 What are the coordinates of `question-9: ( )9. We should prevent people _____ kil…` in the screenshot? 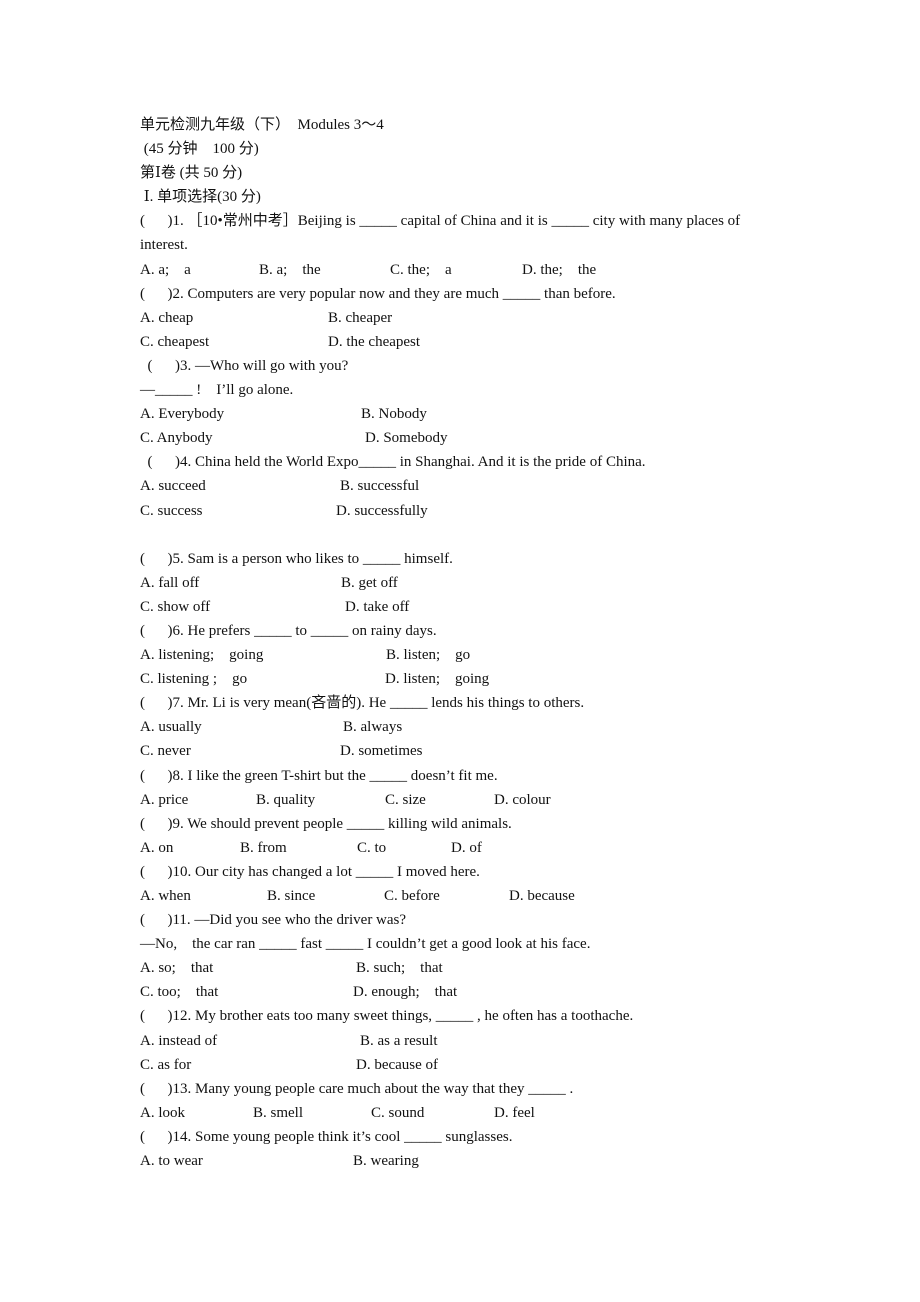 It's located at (480, 836).